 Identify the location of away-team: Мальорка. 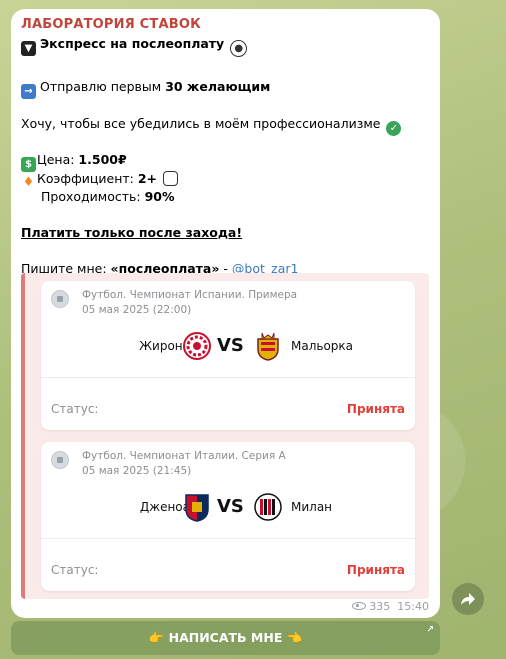
(322, 346).